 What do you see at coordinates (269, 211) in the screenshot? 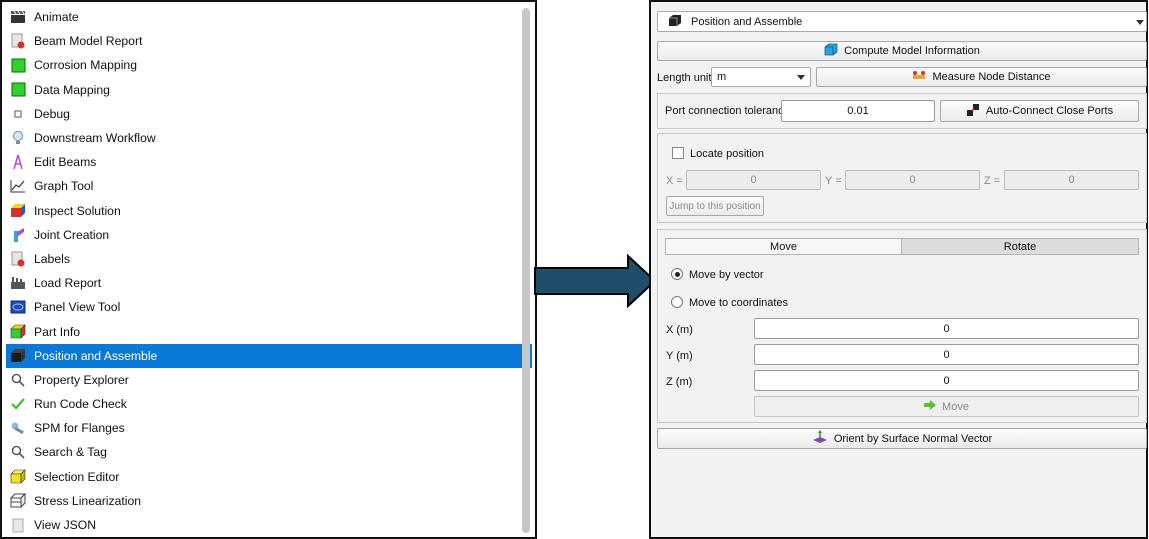
I see `list-item: Inspect Solution` at bounding box center [269, 211].